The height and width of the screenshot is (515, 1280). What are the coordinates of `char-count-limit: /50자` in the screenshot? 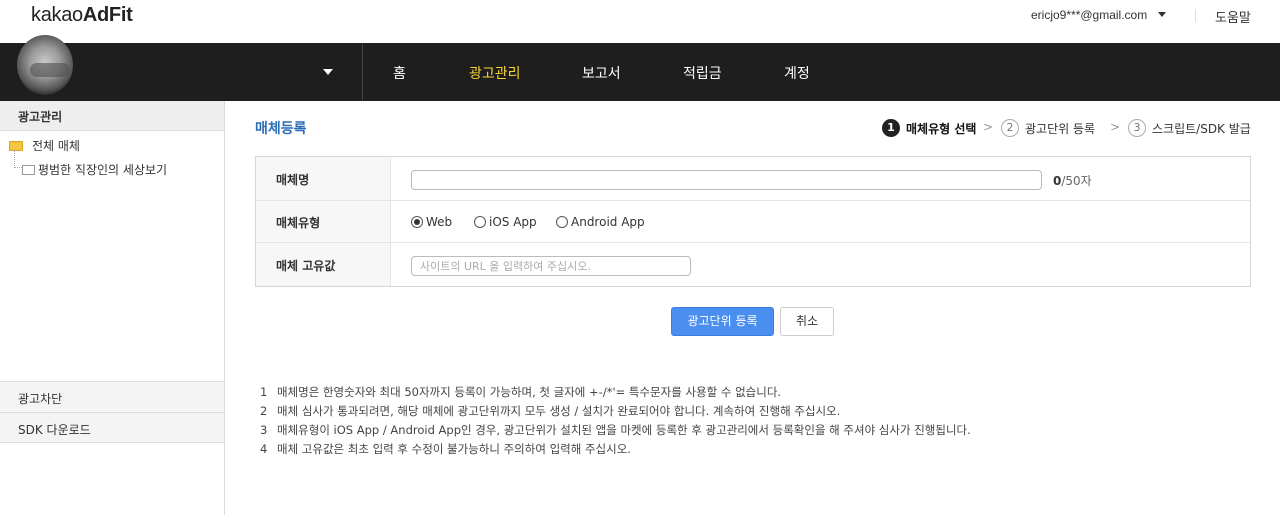 It's located at (1076, 181).